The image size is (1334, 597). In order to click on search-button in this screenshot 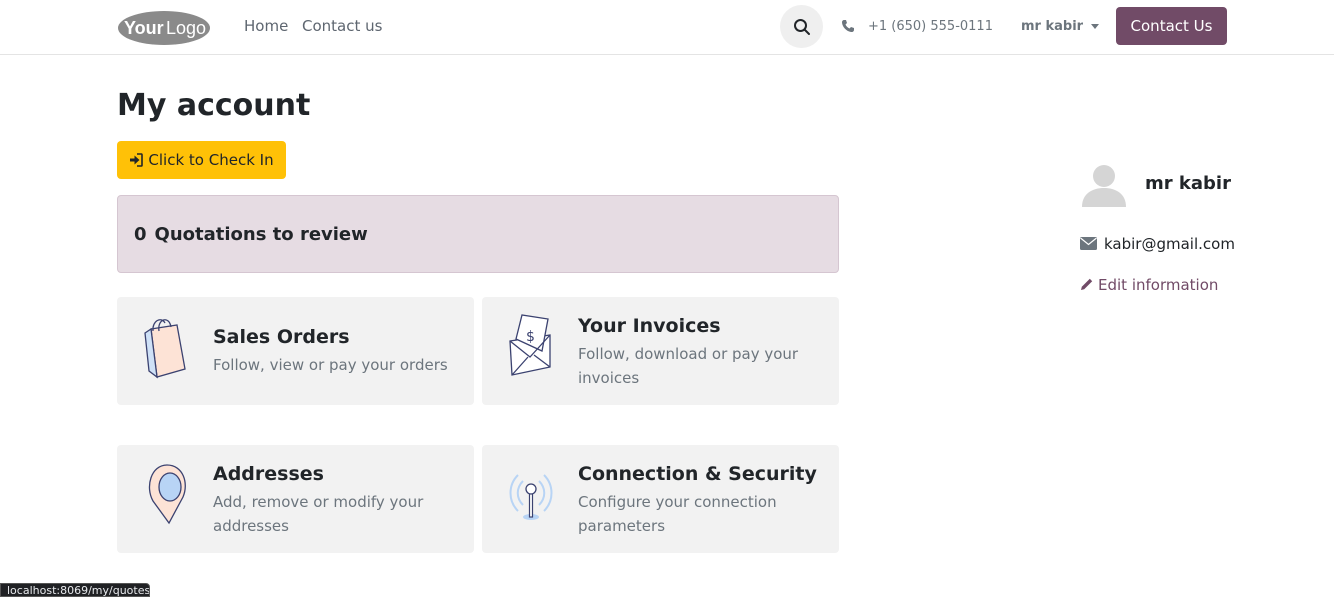, I will do `click(801, 26)`.